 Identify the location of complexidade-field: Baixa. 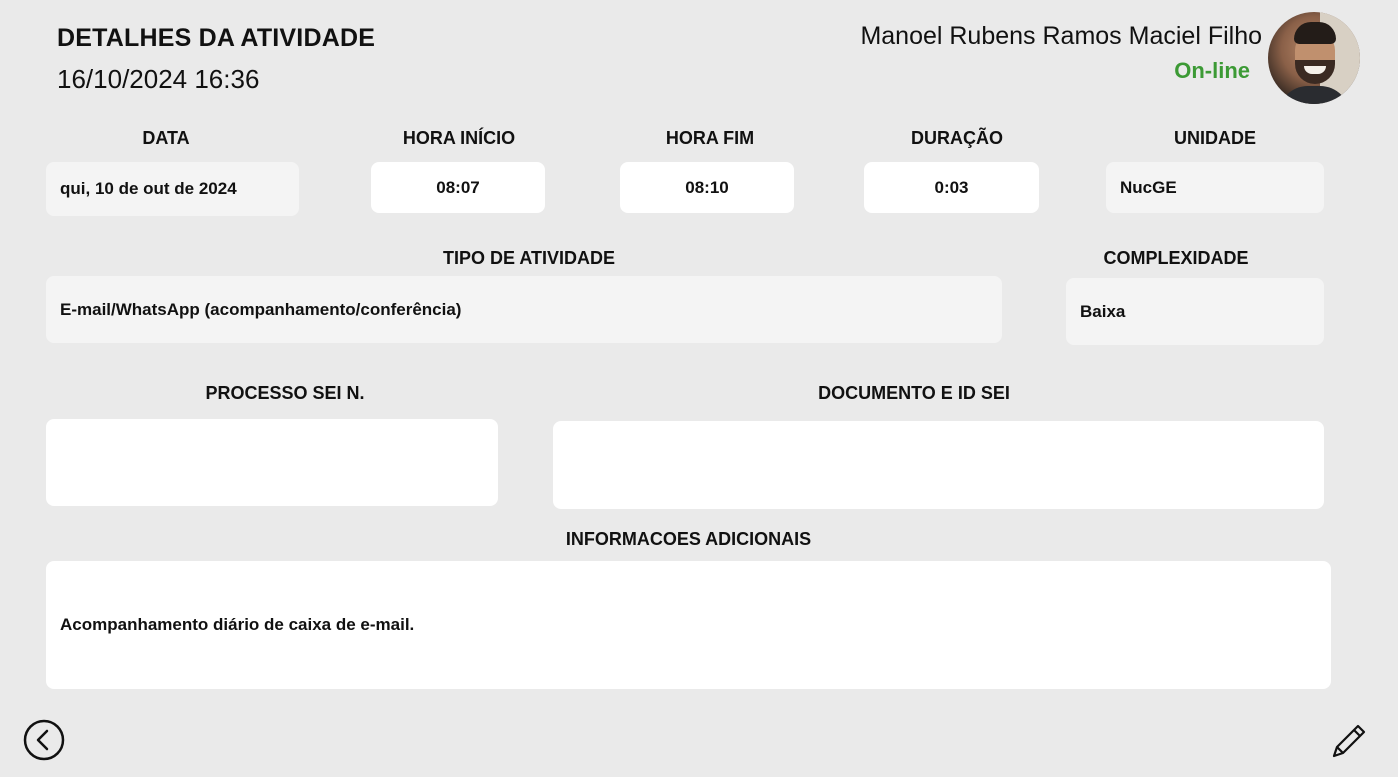
(1195, 311).